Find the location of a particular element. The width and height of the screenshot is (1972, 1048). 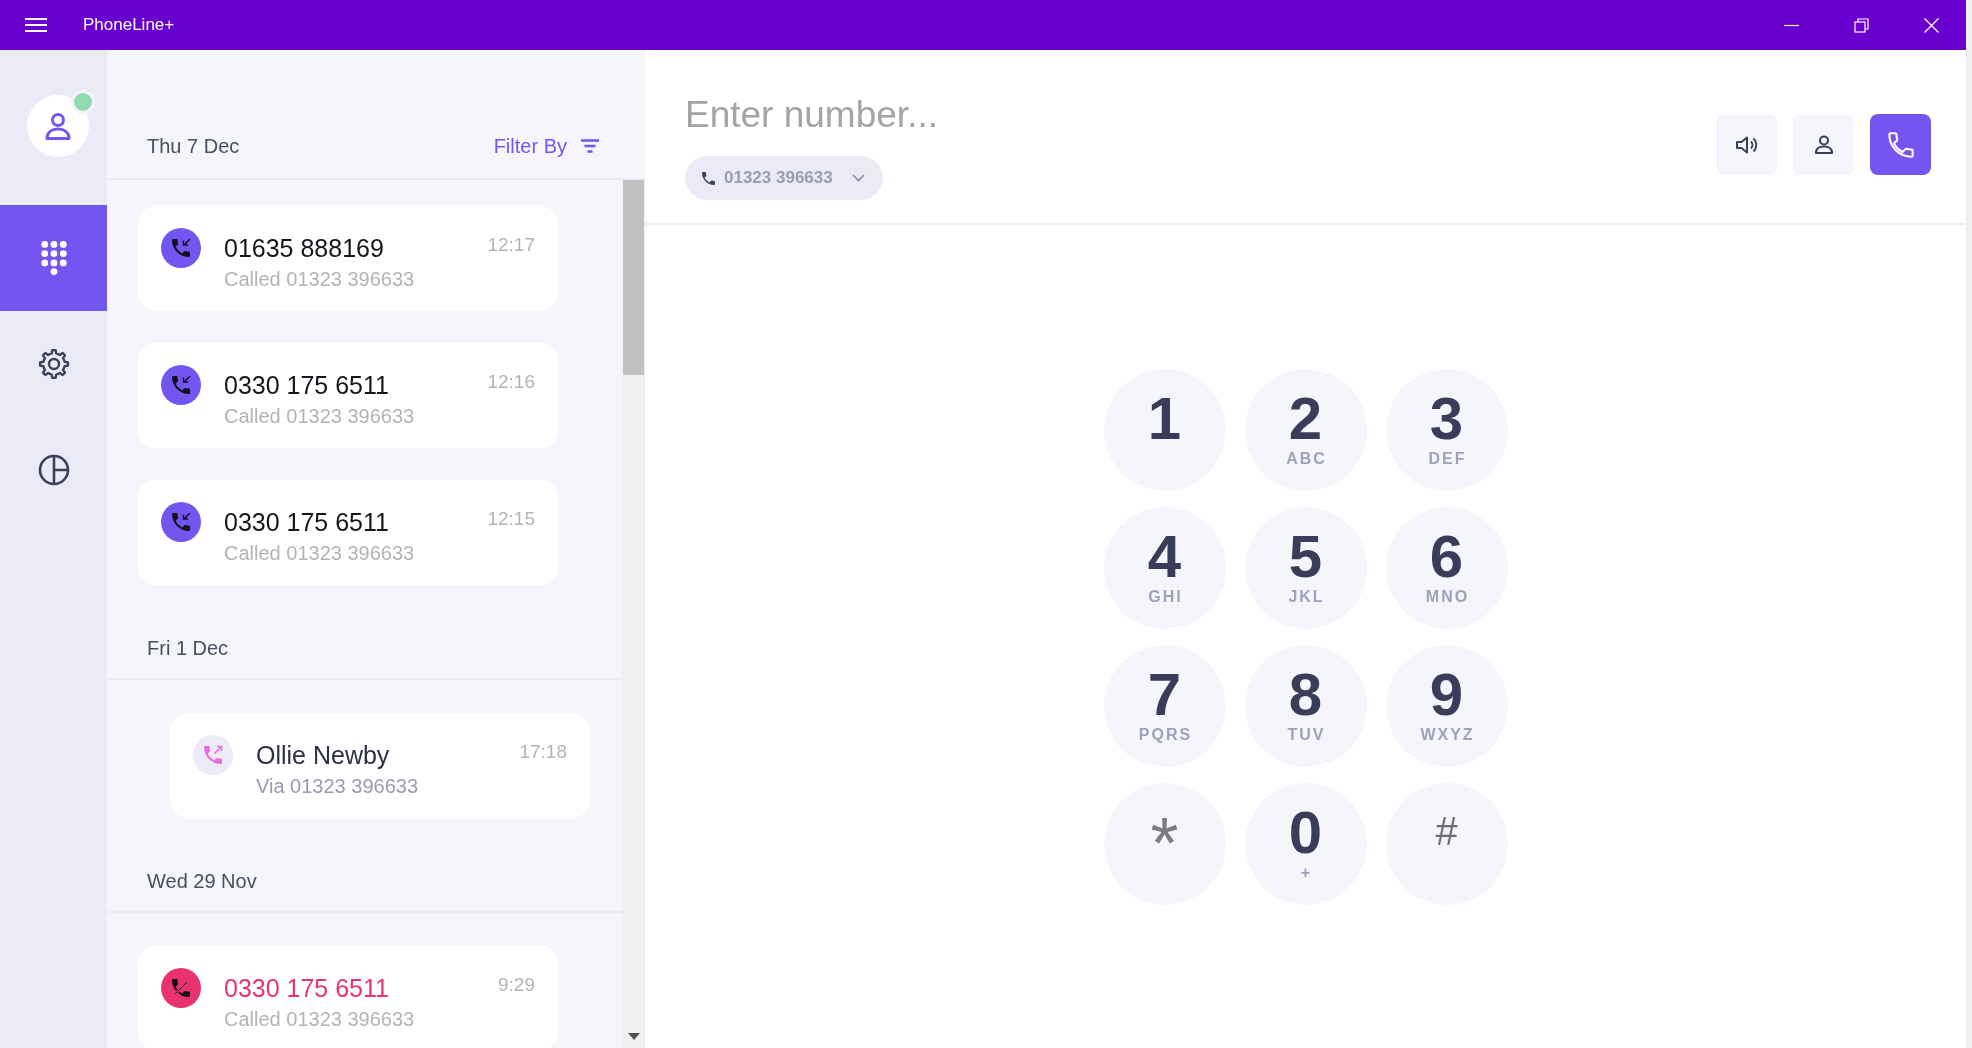

restore-icon is located at coordinates (1861, 25).